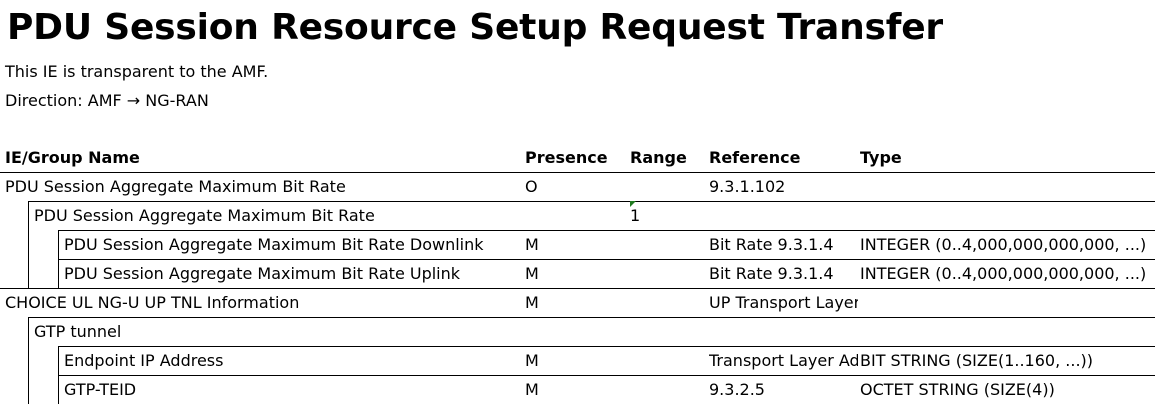 Image resolution: width=1155 pixels, height=404 pixels. I want to click on description-text: This IE is transparent to the AMF., so click(137, 71).